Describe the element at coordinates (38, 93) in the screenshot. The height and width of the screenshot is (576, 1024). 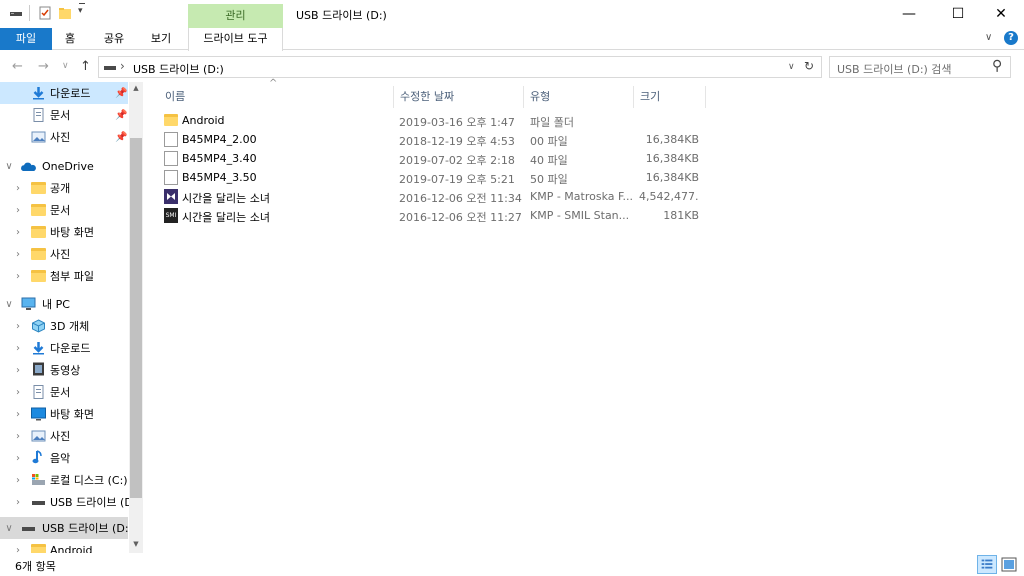
I see `download-icon` at that location.